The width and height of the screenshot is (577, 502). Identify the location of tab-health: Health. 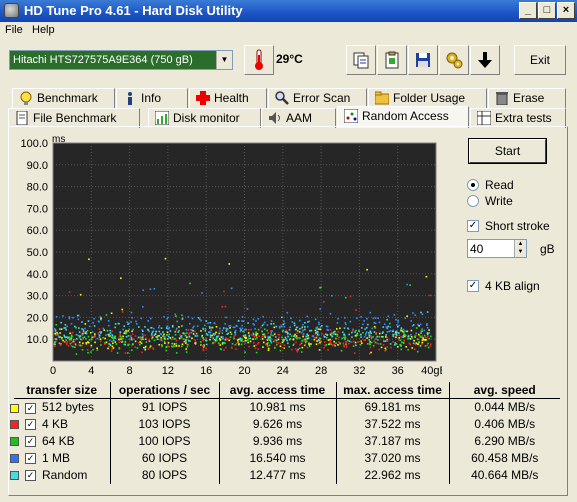
(228, 98).